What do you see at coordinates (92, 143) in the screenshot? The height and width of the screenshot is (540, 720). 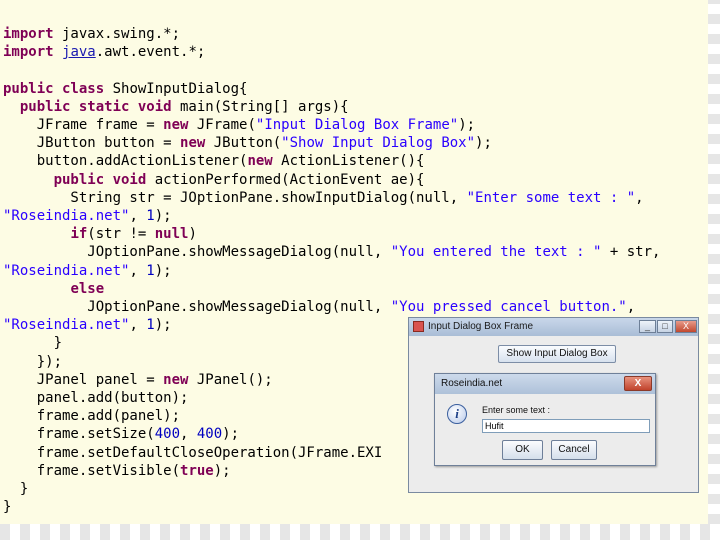 I see `code-token: JButton button =` at bounding box center [92, 143].